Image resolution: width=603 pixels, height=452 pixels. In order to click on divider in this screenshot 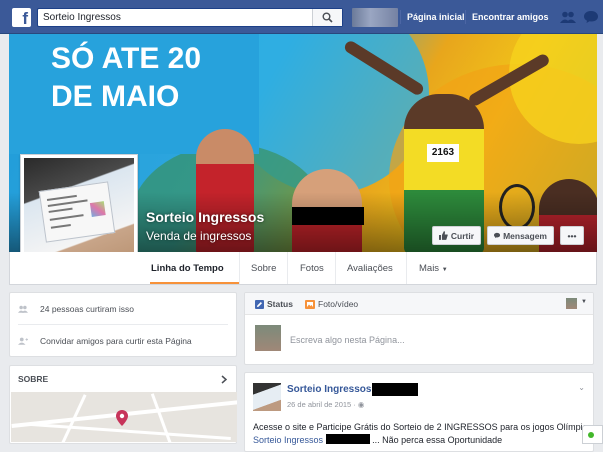, I will do `click(123, 324)`.